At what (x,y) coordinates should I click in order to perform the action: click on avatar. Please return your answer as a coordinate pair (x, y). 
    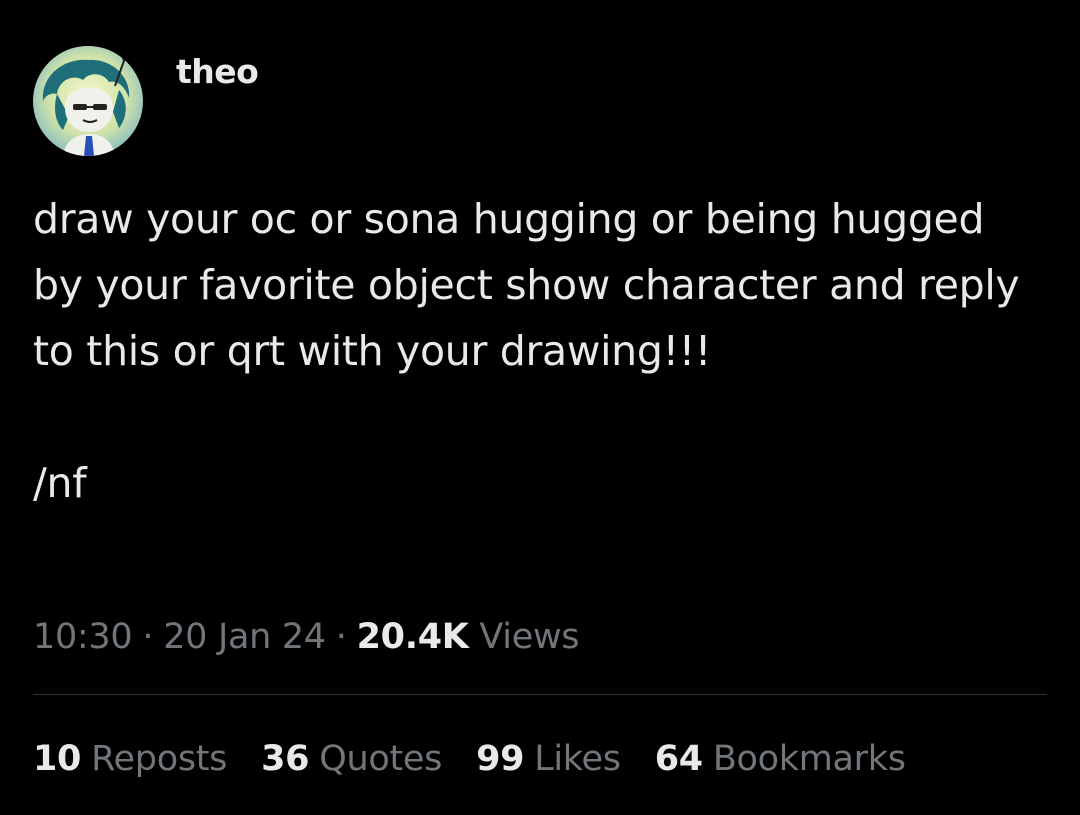
    Looking at the image, I should click on (88, 101).